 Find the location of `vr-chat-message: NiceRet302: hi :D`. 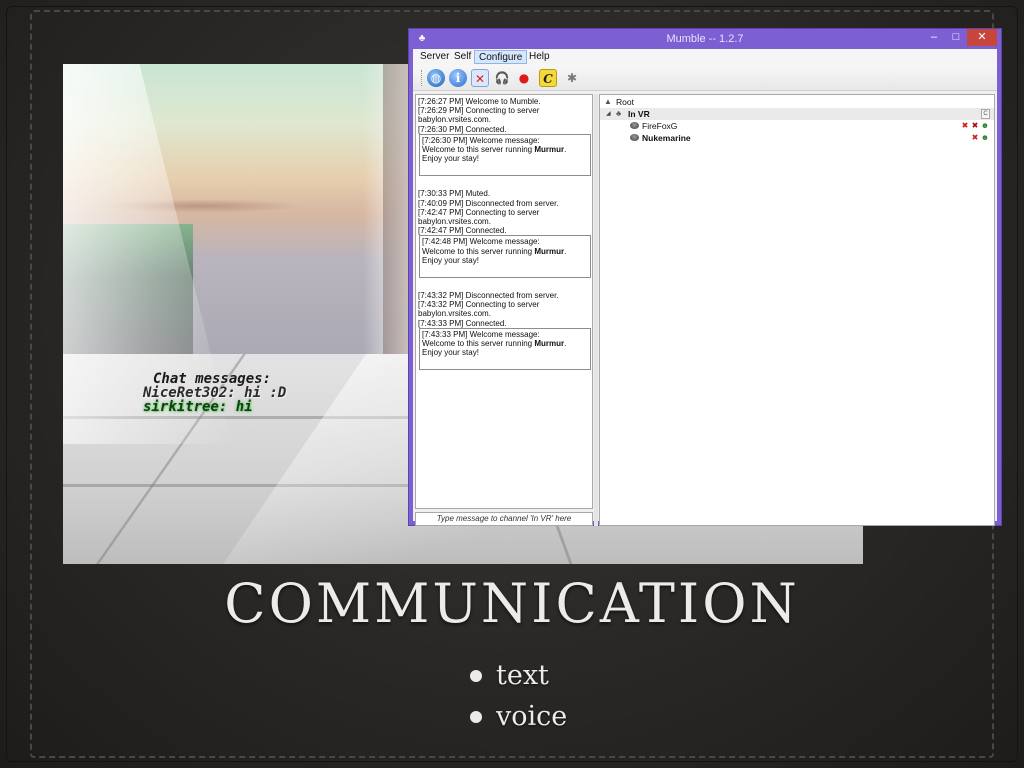

vr-chat-message: NiceRet302: hi :D is located at coordinates (215, 393).